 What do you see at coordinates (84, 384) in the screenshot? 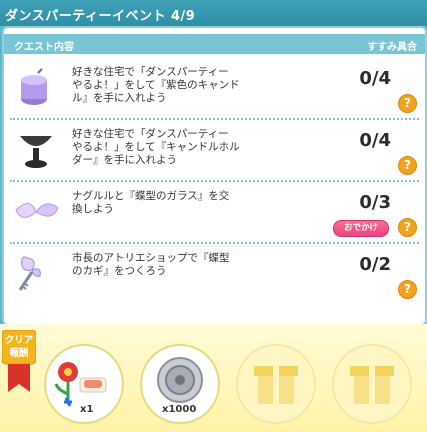
I see `reward-slot: x1` at bounding box center [84, 384].